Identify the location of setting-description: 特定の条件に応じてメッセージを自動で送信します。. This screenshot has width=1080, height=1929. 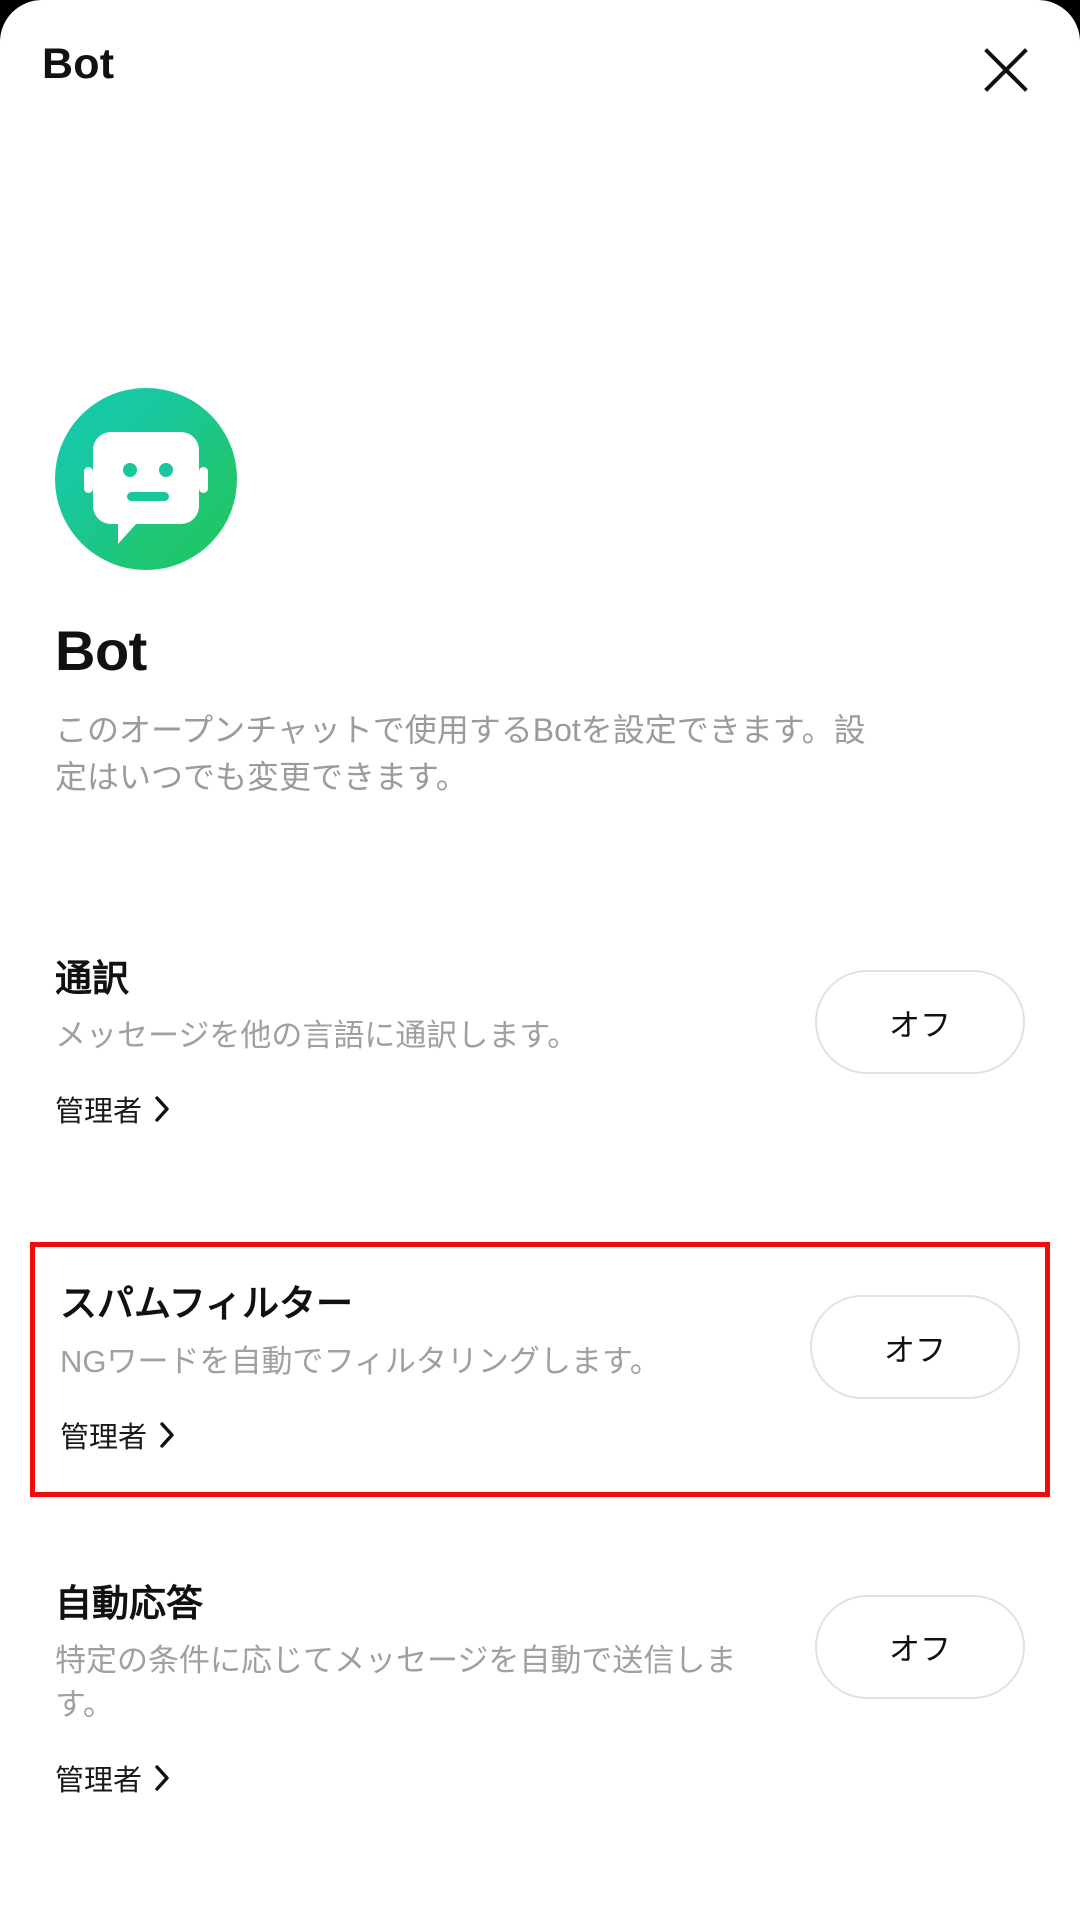
(396, 1682).